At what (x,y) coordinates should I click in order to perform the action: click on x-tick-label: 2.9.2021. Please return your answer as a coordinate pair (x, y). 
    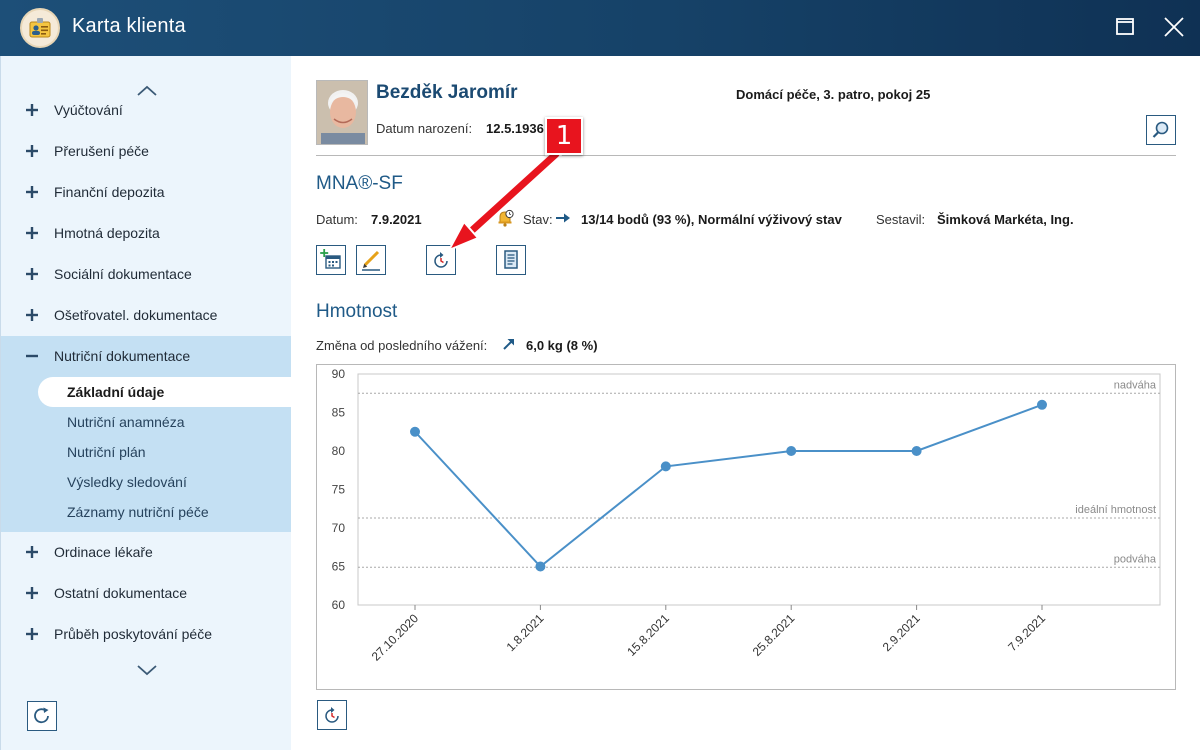
    Looking at the image, I should click on (901, 632).